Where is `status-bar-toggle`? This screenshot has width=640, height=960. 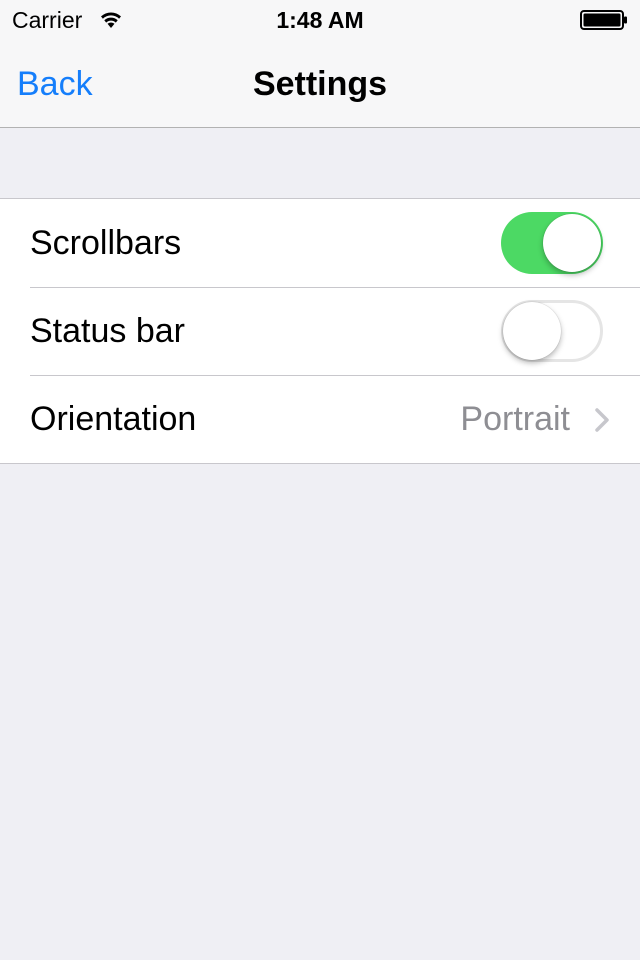 status-bar-toggle is located at coordinates (552, 331).